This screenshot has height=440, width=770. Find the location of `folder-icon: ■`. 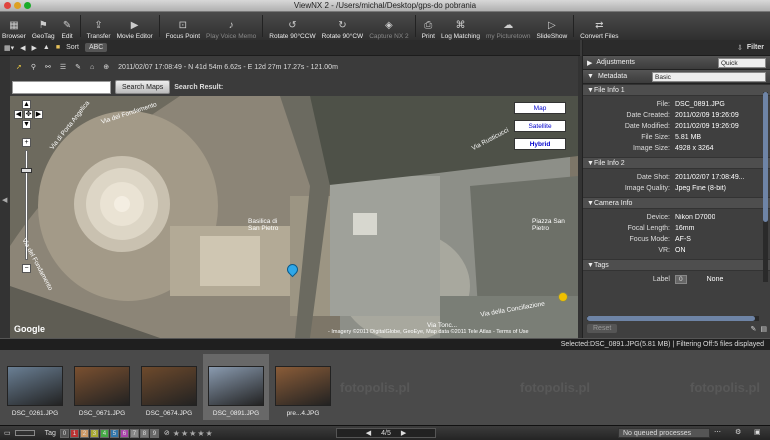

folder-icon: ■ is located at coordinates (58, 47).